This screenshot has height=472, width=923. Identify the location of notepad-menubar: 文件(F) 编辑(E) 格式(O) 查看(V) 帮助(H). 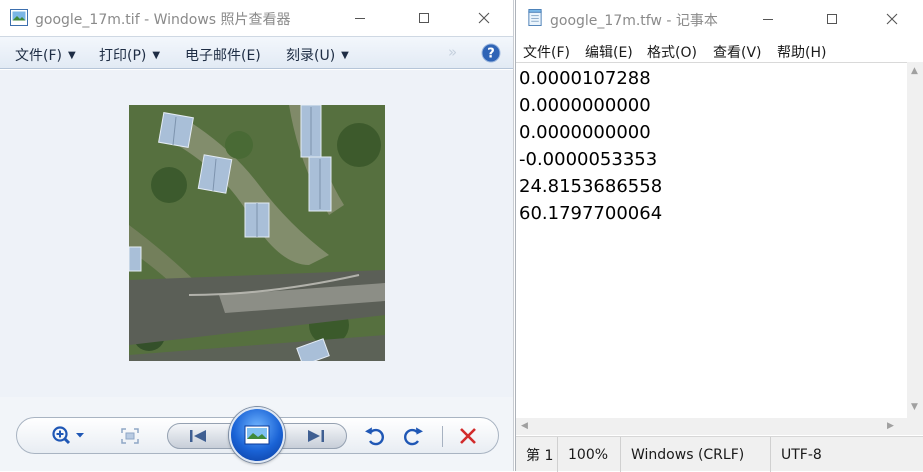
(719, 50).